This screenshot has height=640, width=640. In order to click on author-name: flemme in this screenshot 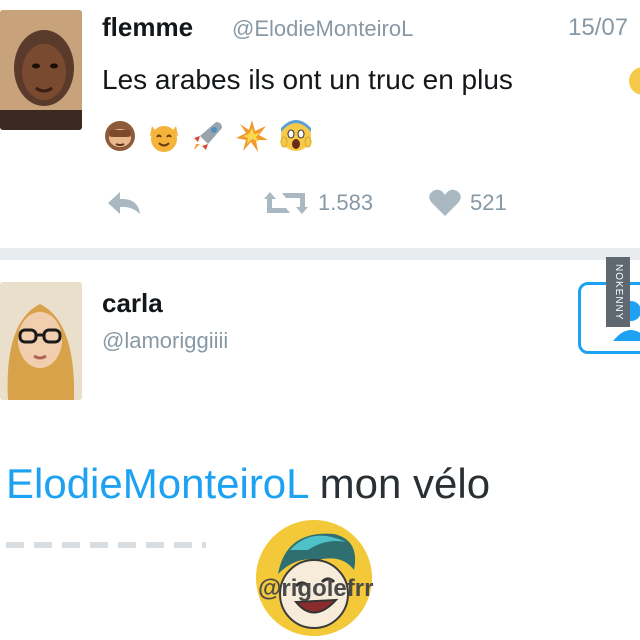, I will do `click(147, 27)`.